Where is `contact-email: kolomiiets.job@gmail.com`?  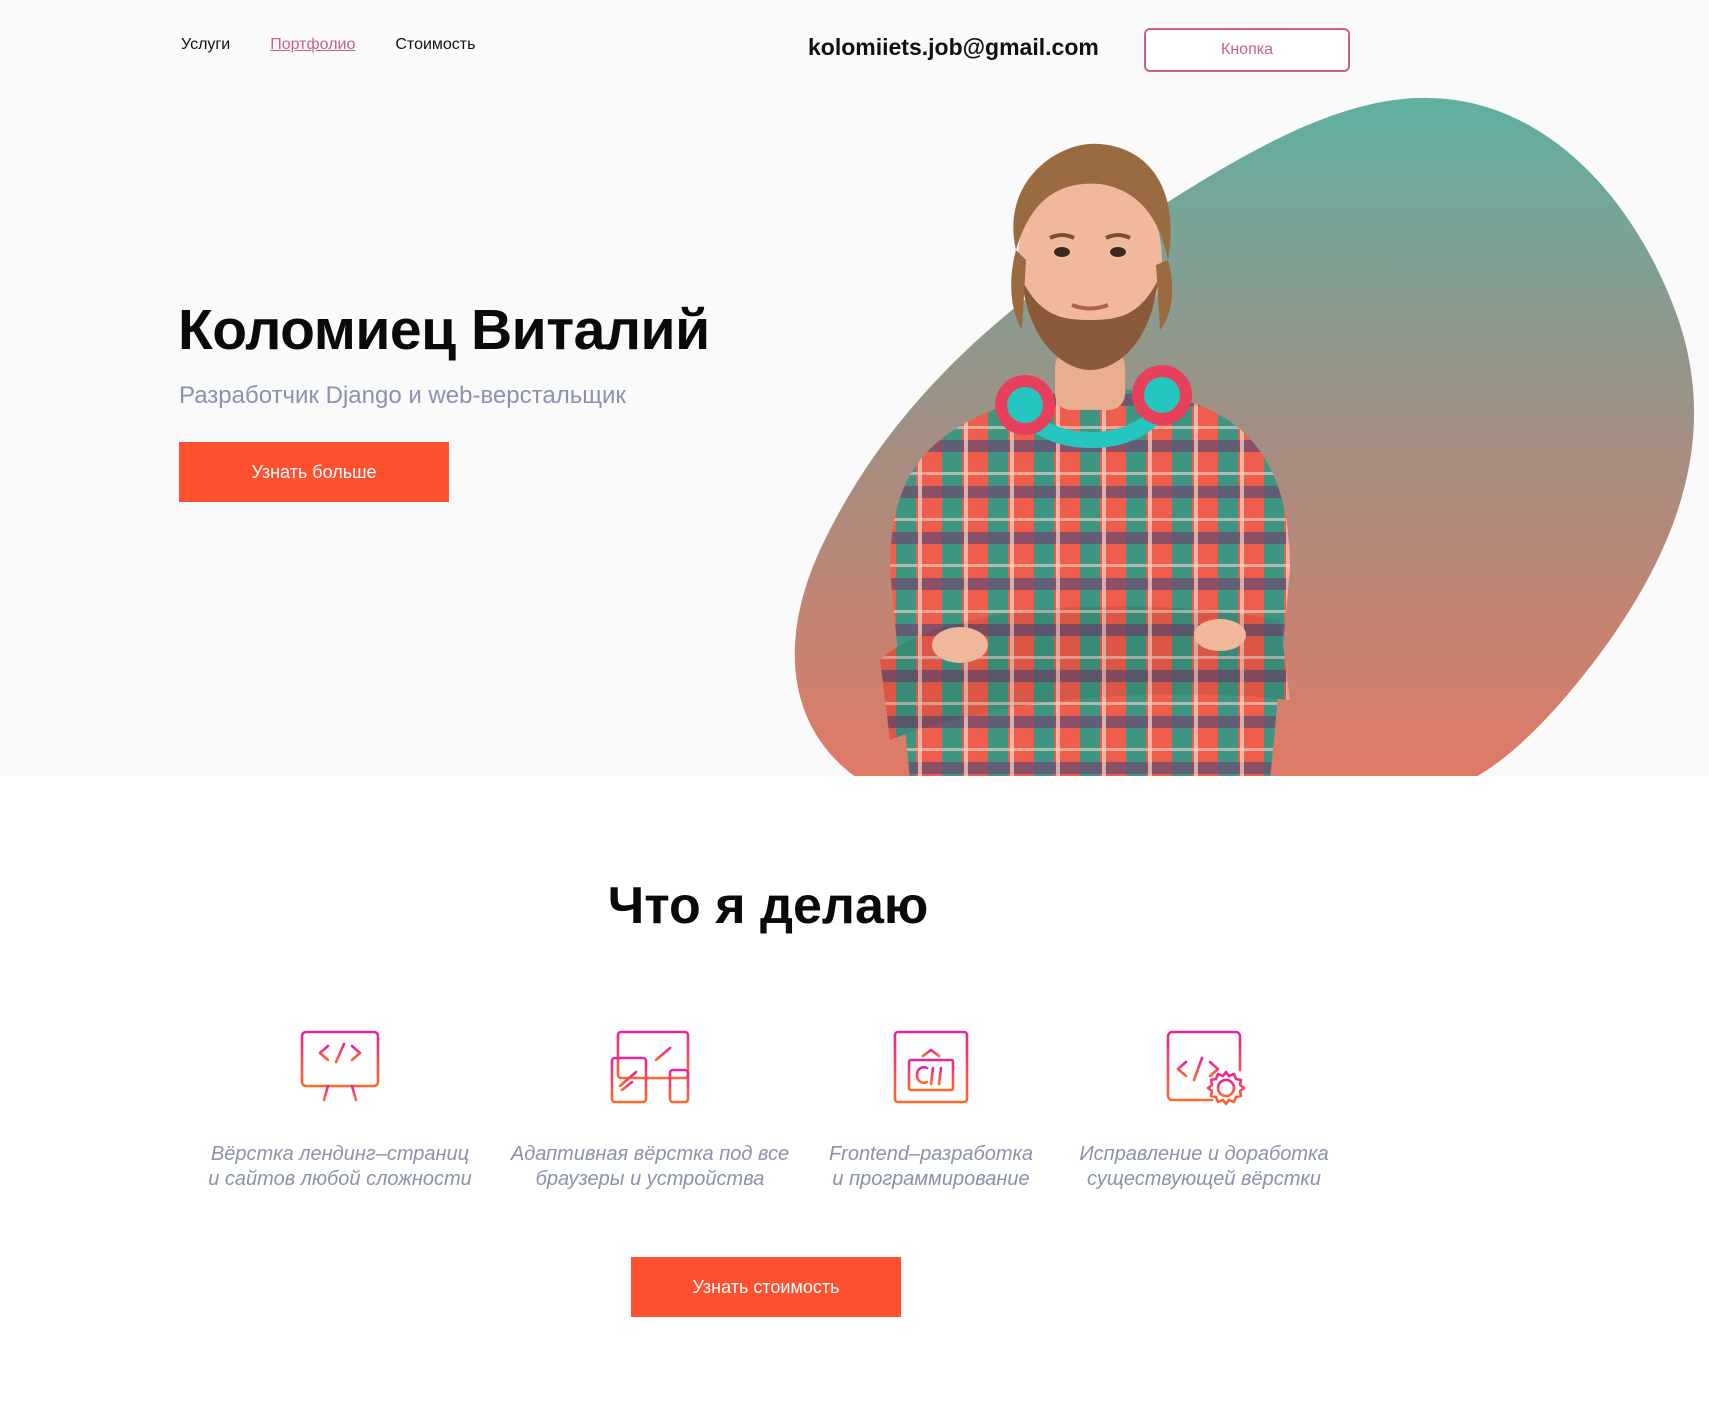 contact-email: kolomiiets.job@gmail.com is located at coordinates (953, 47).